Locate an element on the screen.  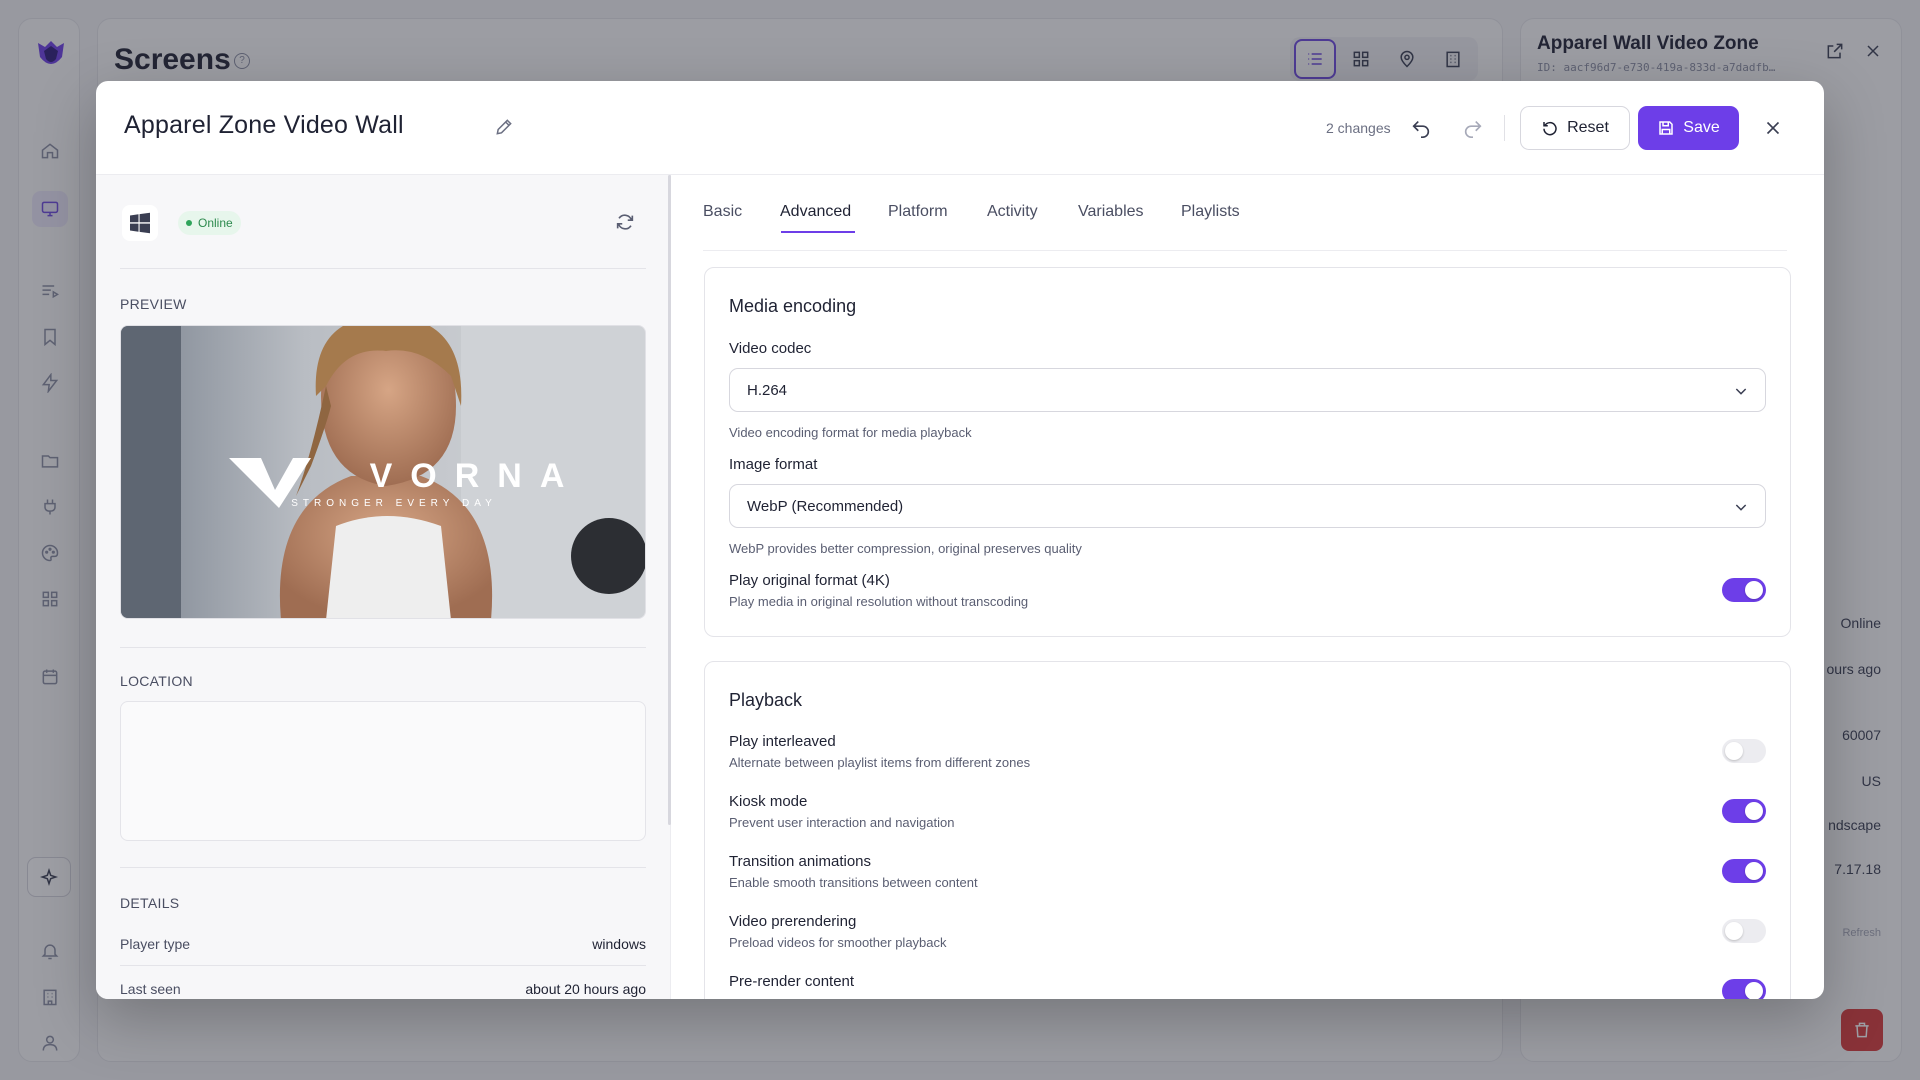
tab-advanced: Advanced is located at coordinates (815, 212).